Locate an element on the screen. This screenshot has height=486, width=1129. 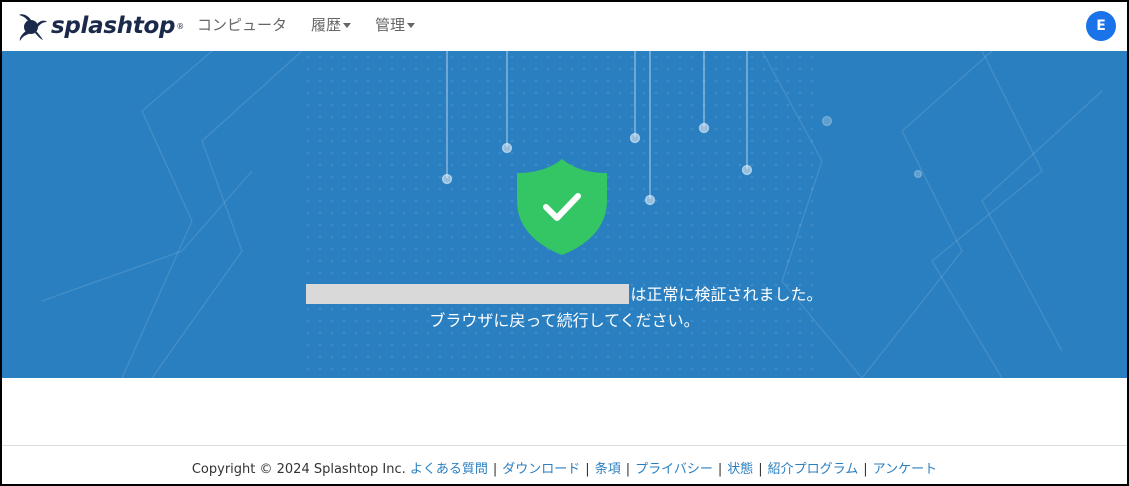
nav-history-label: 履歴 is located at coordinates (326, 25).